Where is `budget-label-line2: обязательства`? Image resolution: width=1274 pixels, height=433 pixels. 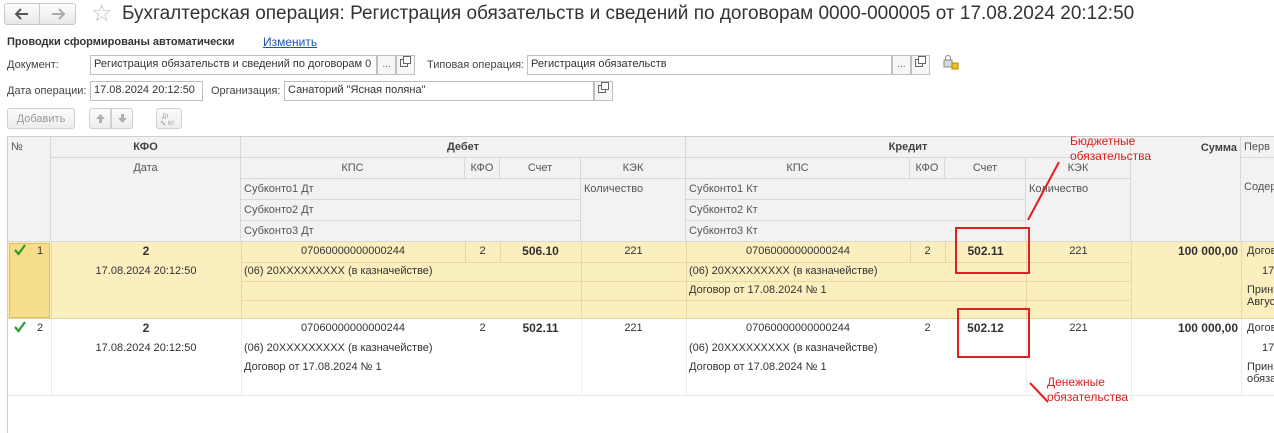
budget-label-line2: обязательства is located at coordinates (1110, 156).